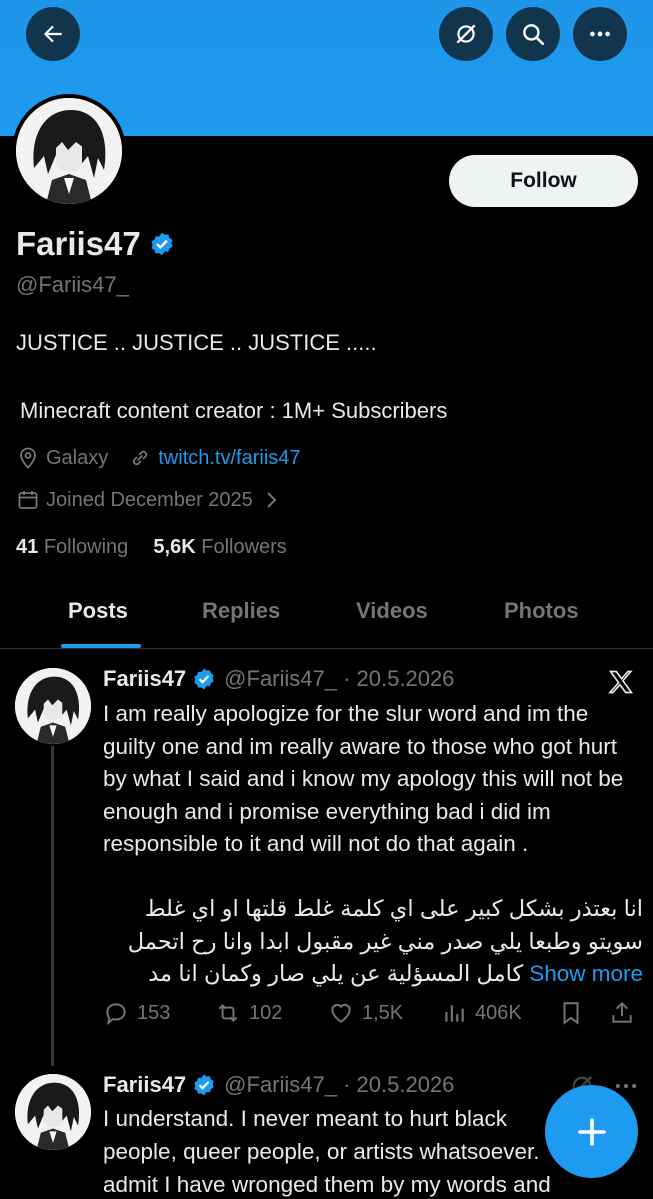 The image size is (653, 1199). I want to click on followers-label: Followers, so click(244, 547).